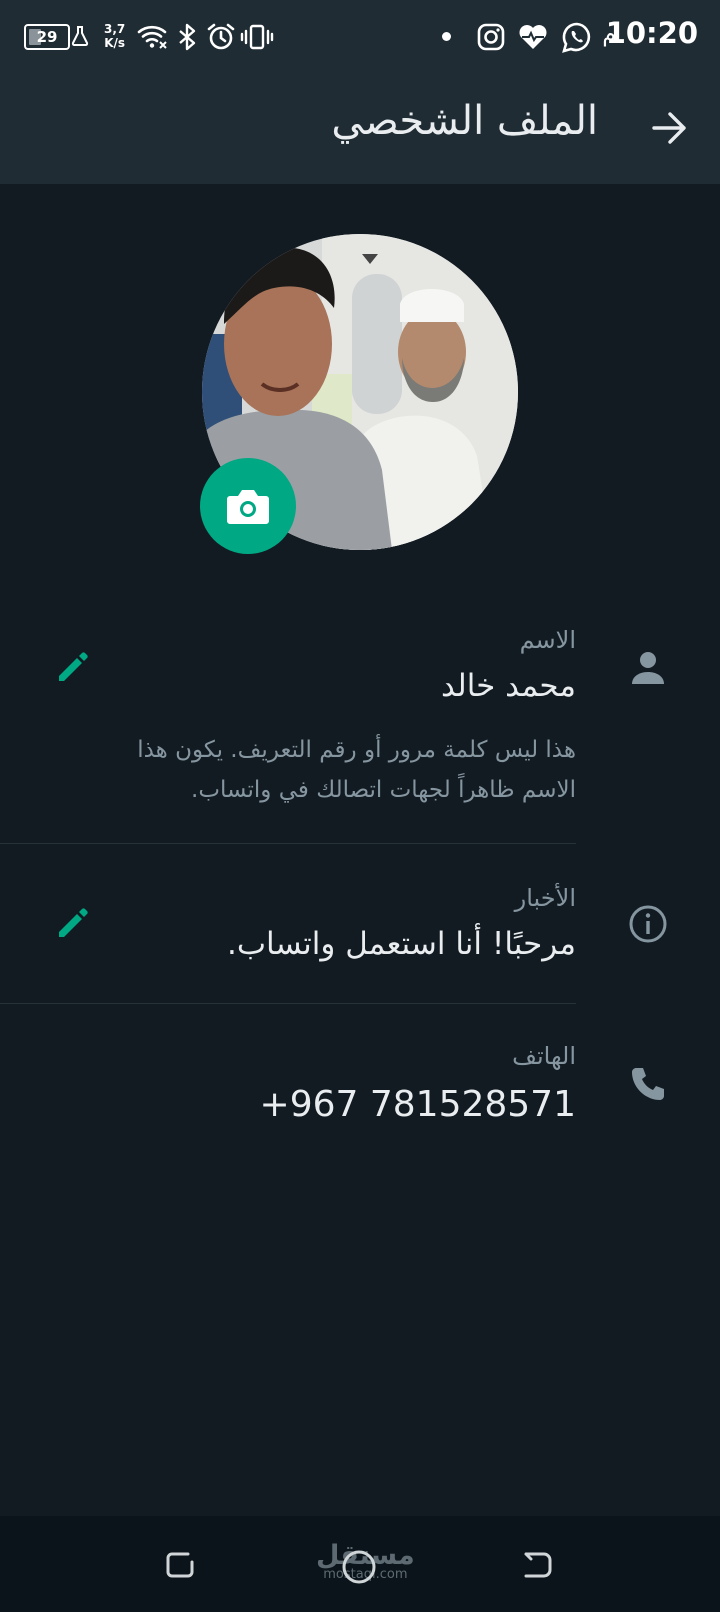  Describe the element at coordinates (464, 121) in the screenshot. I see `page-title: الملف الشخصي` at that location.